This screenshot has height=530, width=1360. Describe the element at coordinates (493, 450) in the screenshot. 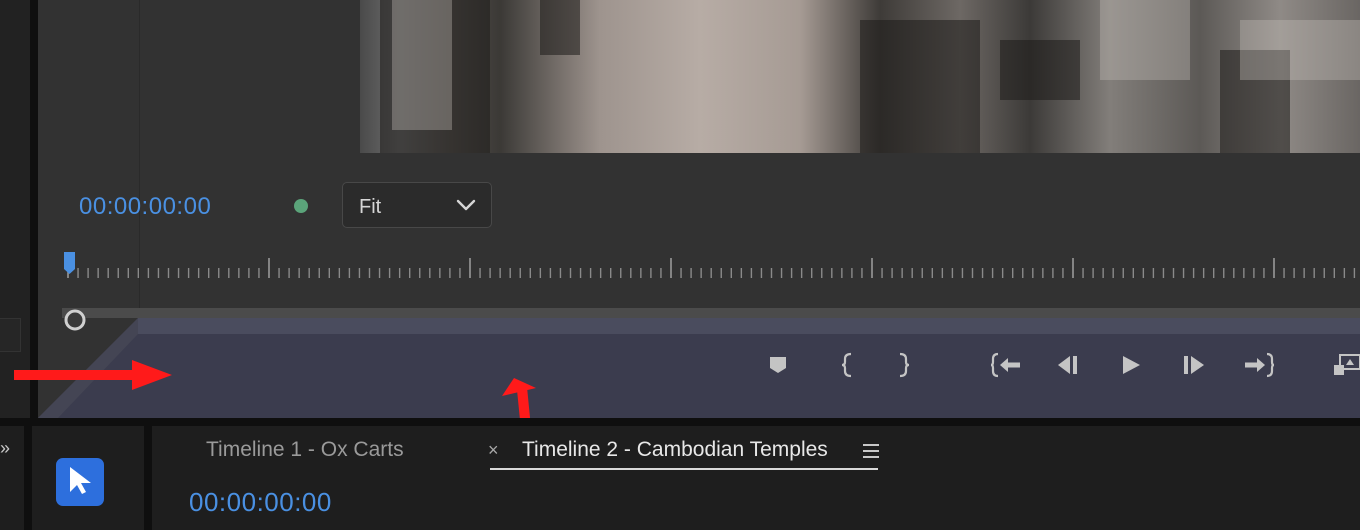

I see `close-tab-icon: ×` at that location.